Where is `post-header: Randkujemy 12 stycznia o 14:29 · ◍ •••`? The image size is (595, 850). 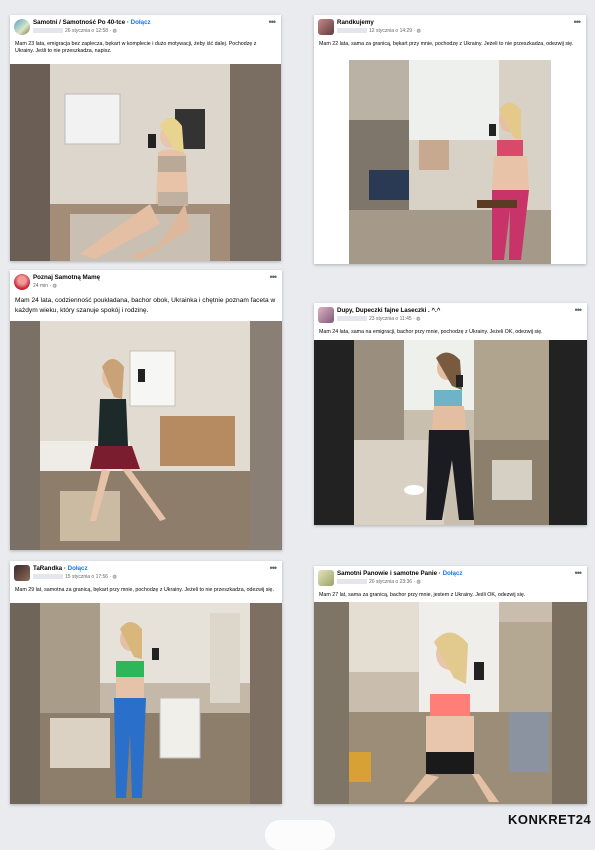
post-header: Randkujemy 12 stycznia o 14:29 · ◍ ••• is located at coordinates (450, 28).